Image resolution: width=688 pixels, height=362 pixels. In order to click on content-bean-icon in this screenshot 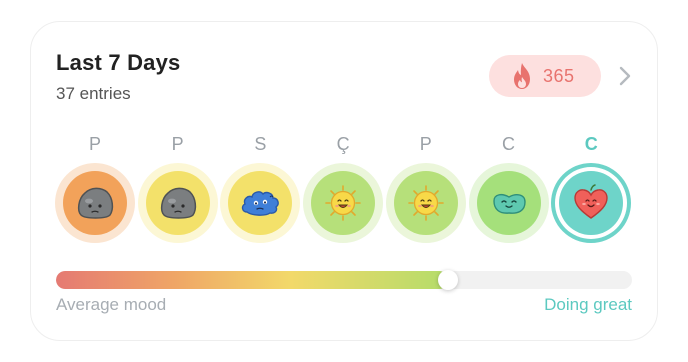, I will do `click(508, 203)`.